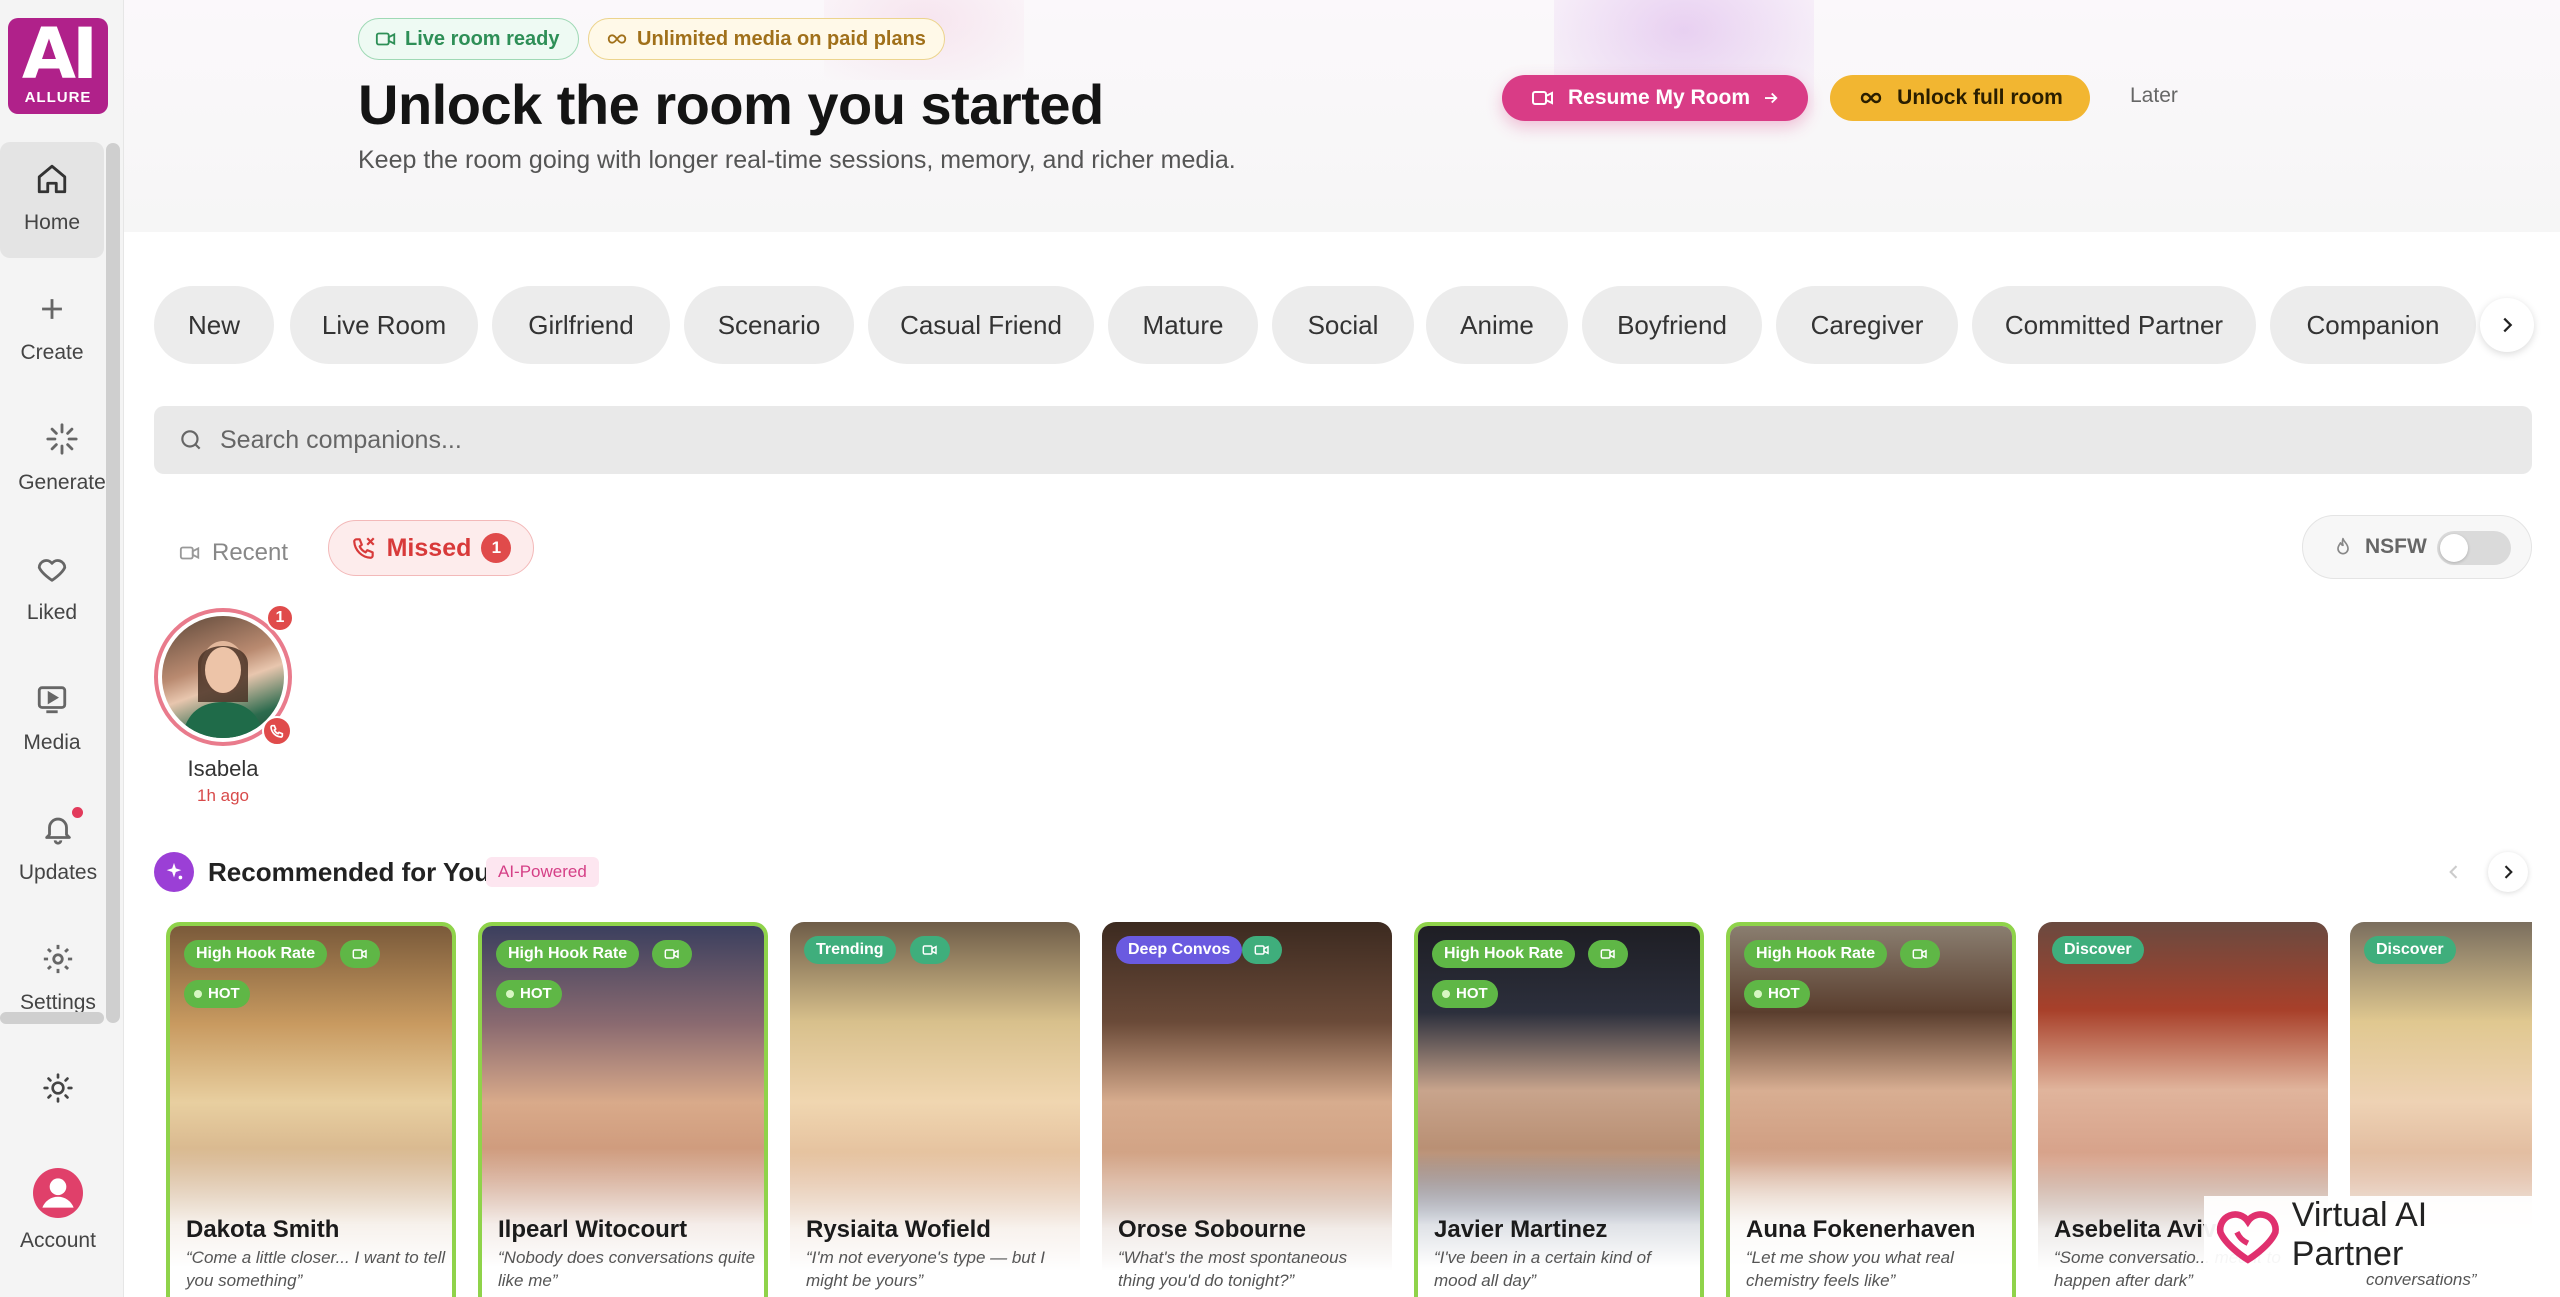 The width and height of the screenshot is (2560, 1297). What do you see at coordinates (2373, 325) in the screenshot?
I see `category-chip: Companion` at bounding box center [2373, 325].